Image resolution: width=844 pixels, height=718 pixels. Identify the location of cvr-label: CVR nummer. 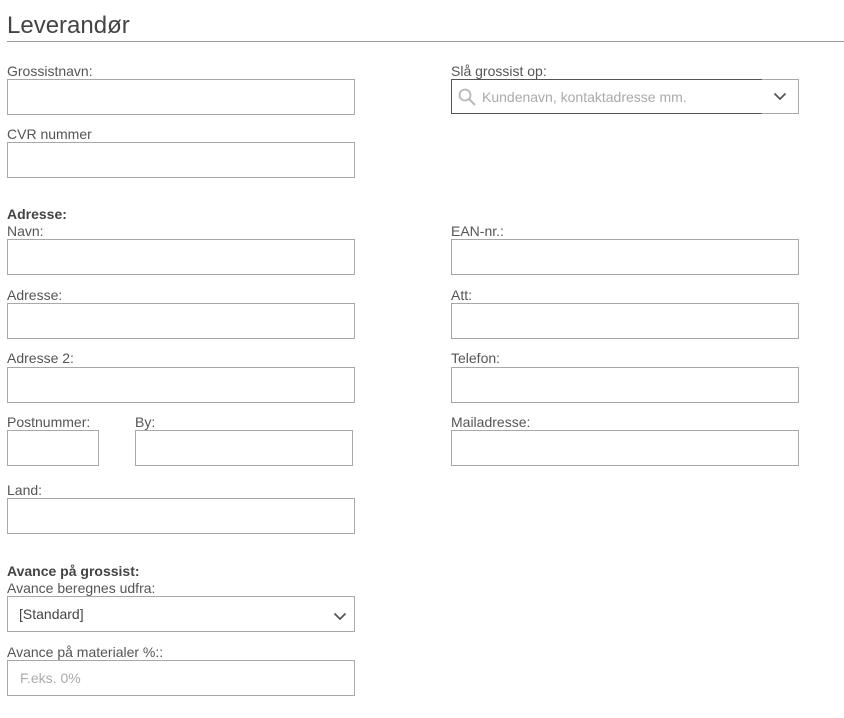
(49, 134).